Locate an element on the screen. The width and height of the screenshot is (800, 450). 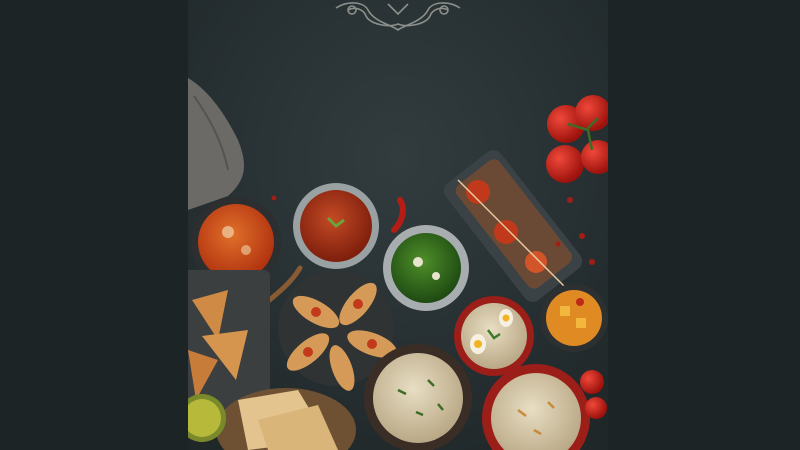
pulao-rice-bowl is located at coordinates (418, 397).